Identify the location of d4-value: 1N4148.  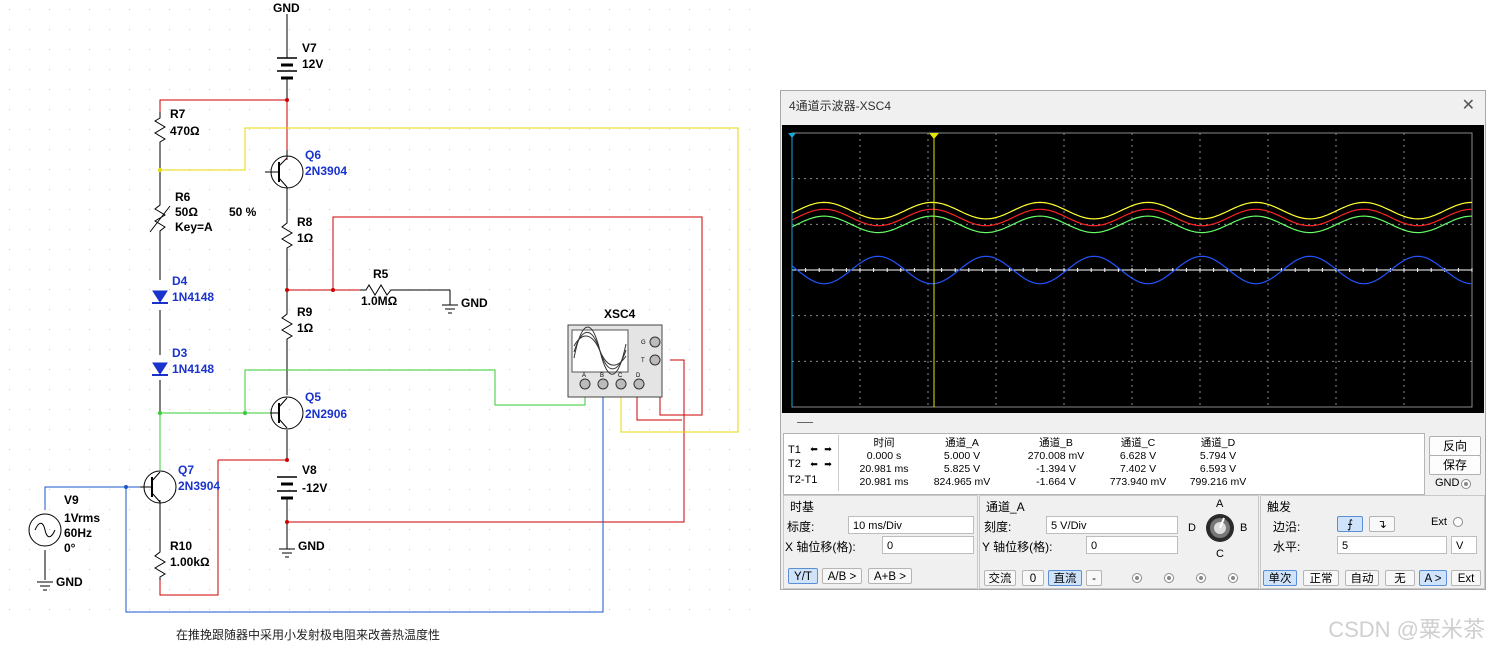
(193, 297).